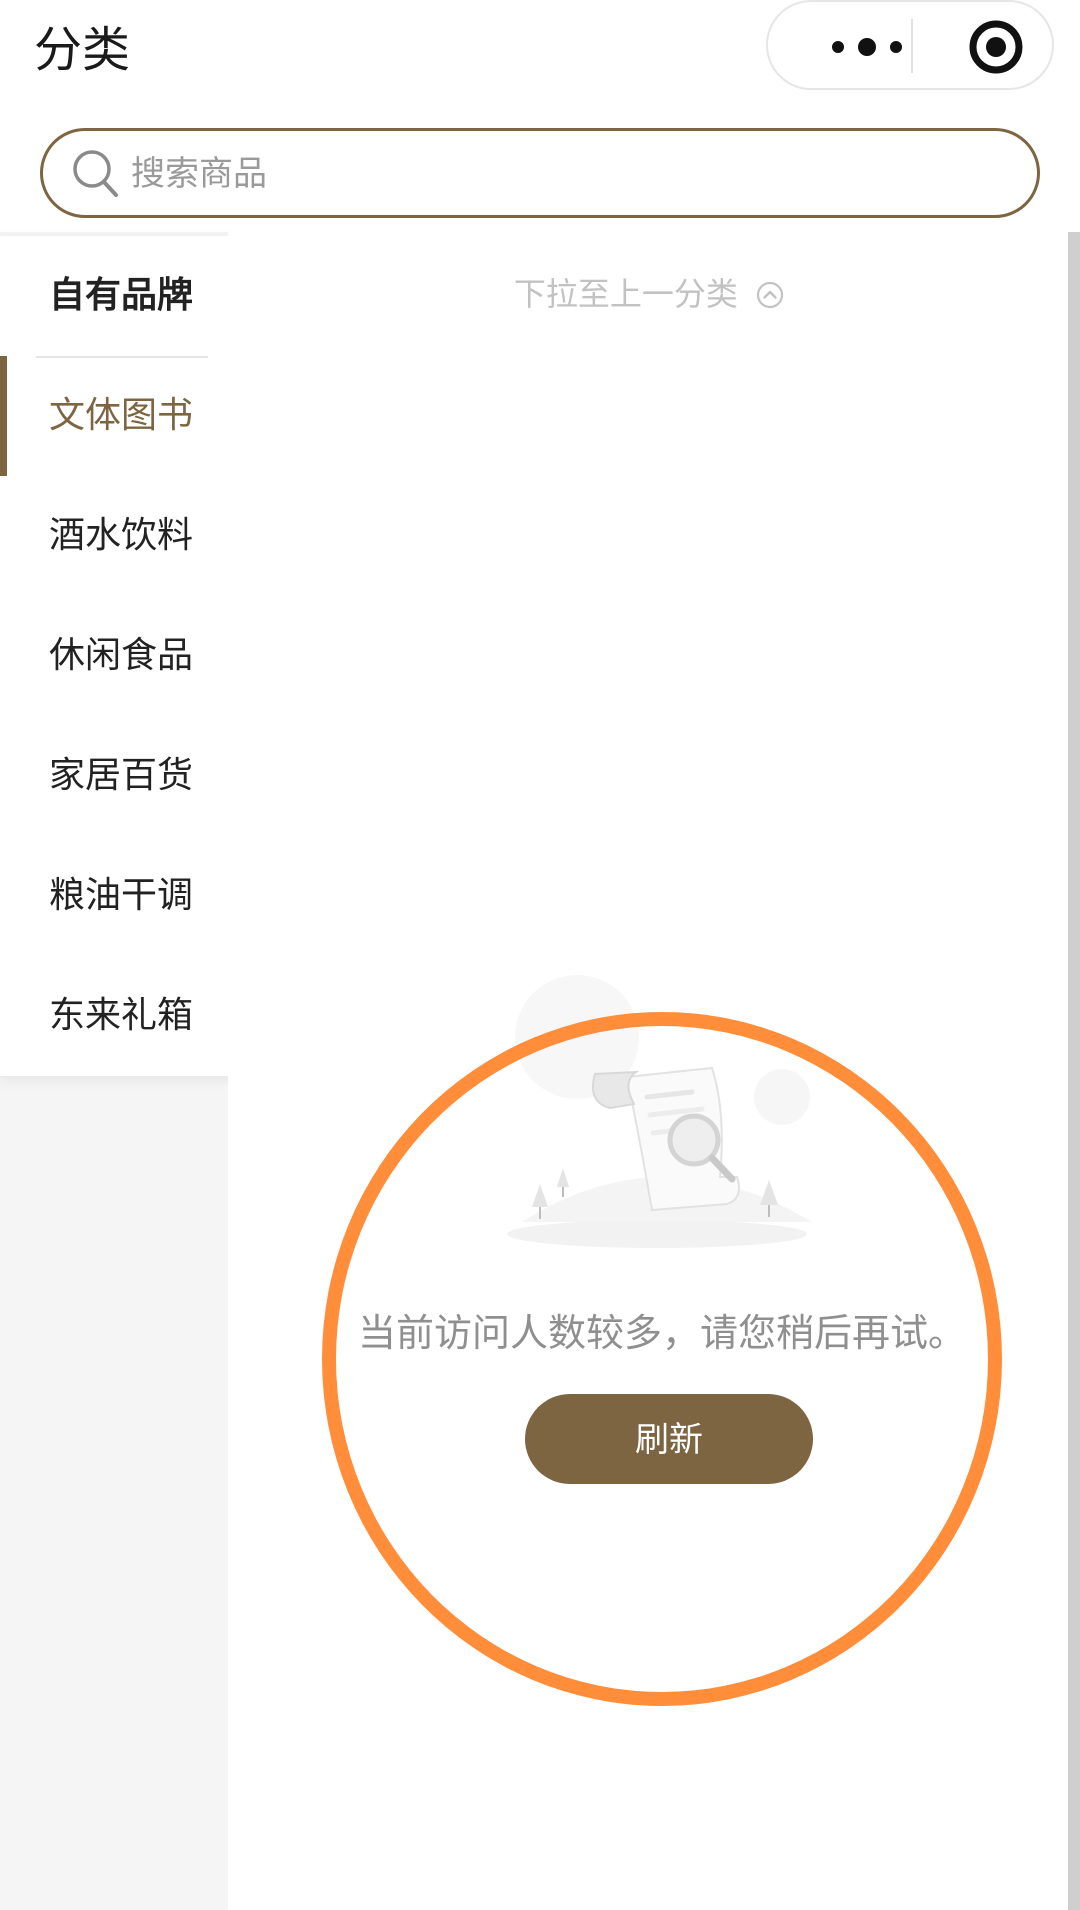 This screenshot has width=1080, height=1910. I want to click on mini-program-capsule, so click(910, 45).